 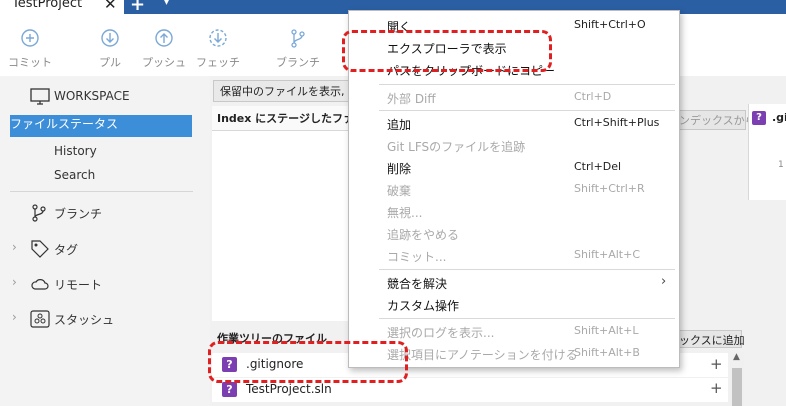 I want to click on menu-item-external-diff: 外部 Diff Ctrl+D, so click(x=514, y=98).